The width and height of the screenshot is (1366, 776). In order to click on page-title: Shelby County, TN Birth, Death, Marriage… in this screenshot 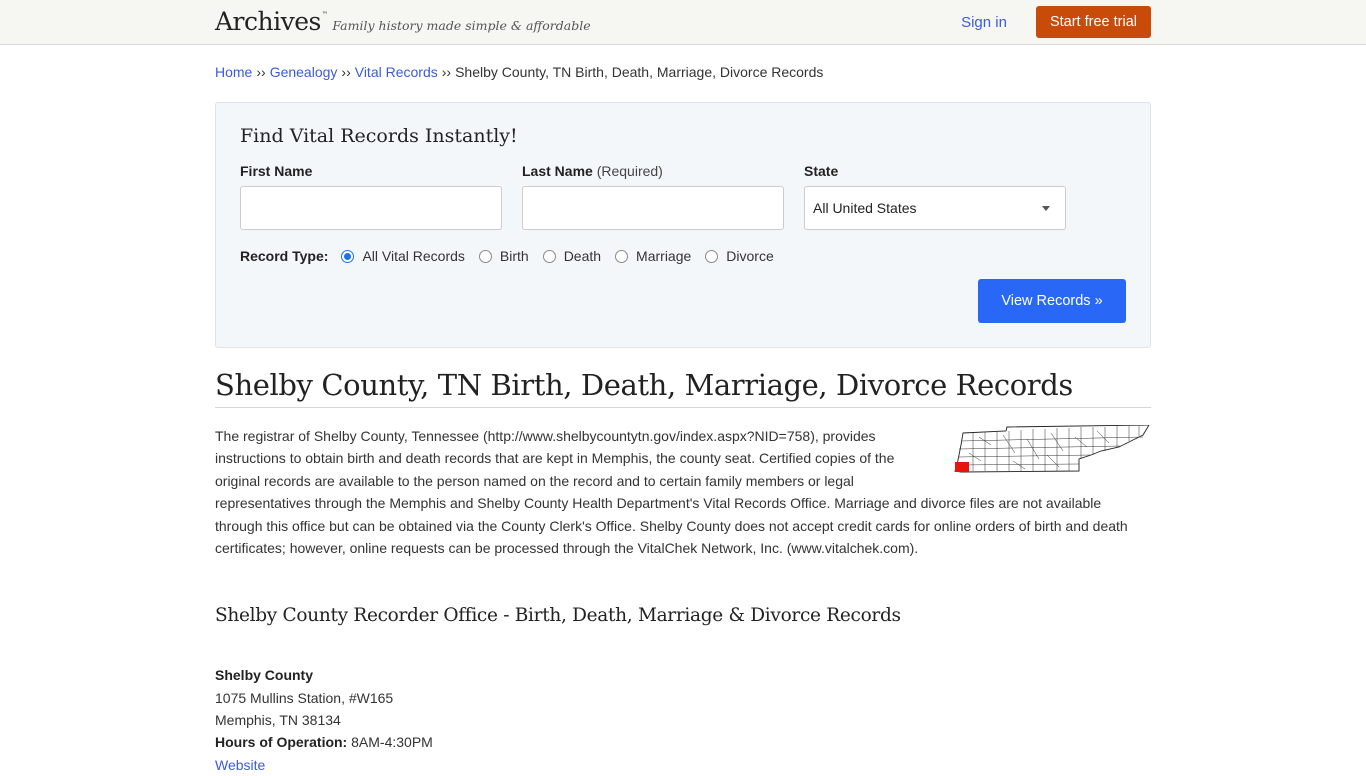, I will do `click(683, 388)`.